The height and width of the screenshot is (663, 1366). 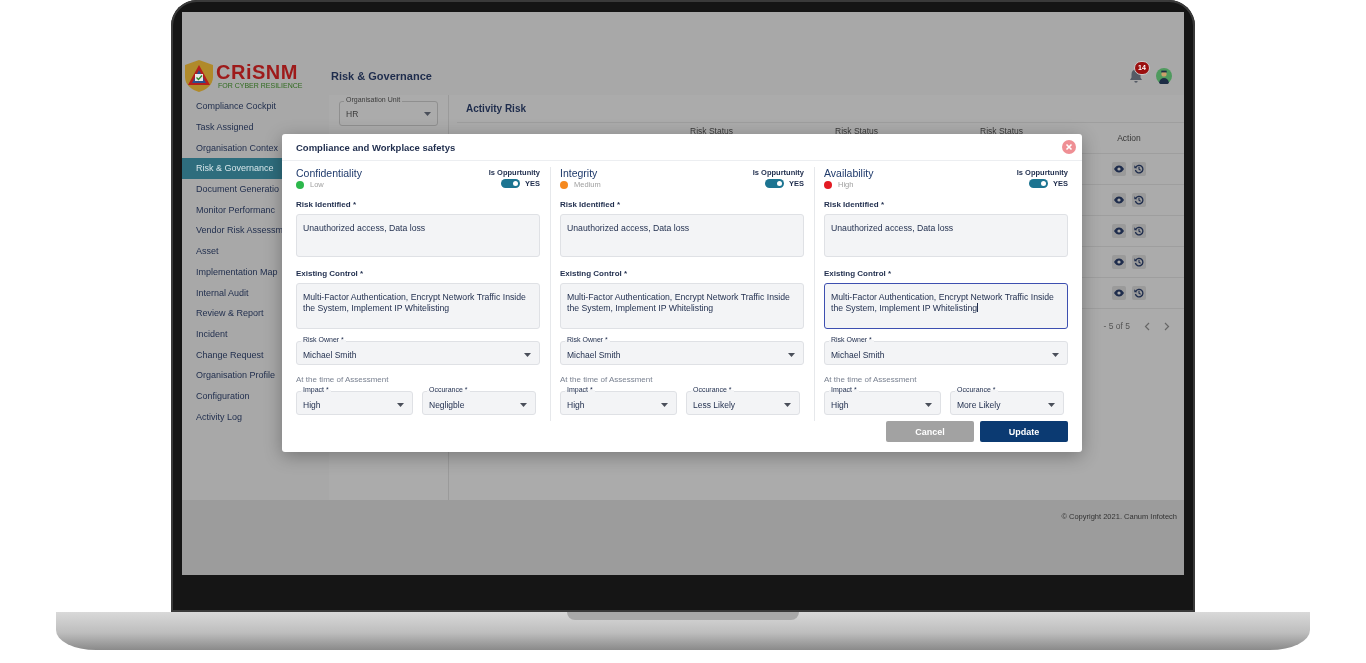 I want to click on dialog-title: Compliance and Workplace safetys, so click(x=376, y=147).